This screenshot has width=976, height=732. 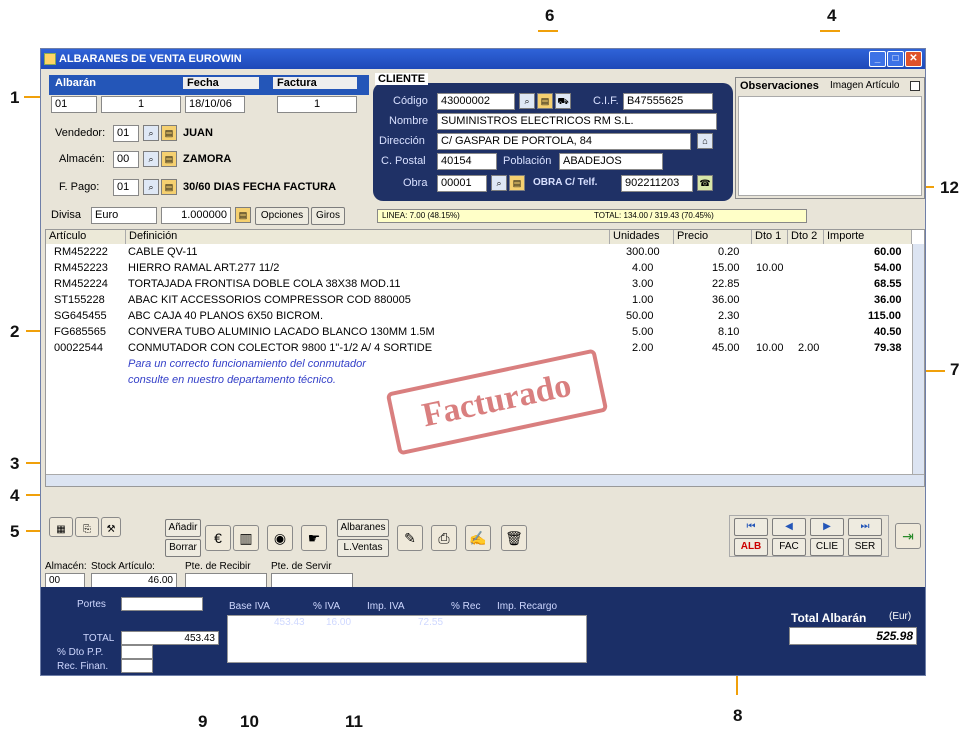 What do you see at coordinates (827, 527) in the screenshot?
I see `next-record-button: ▶` at bounding box center [827, 527].